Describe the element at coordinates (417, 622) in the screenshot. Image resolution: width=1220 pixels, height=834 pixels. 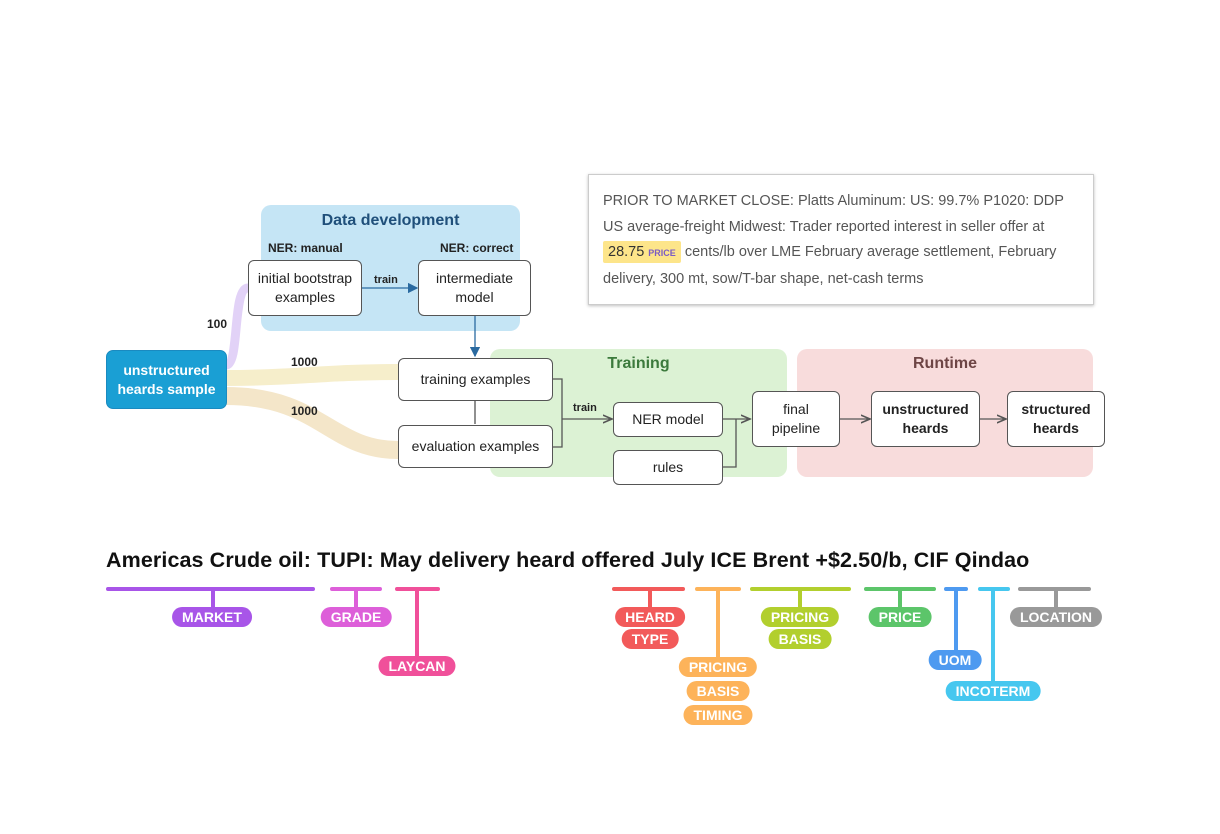
I see `stem-laycan` at that location.